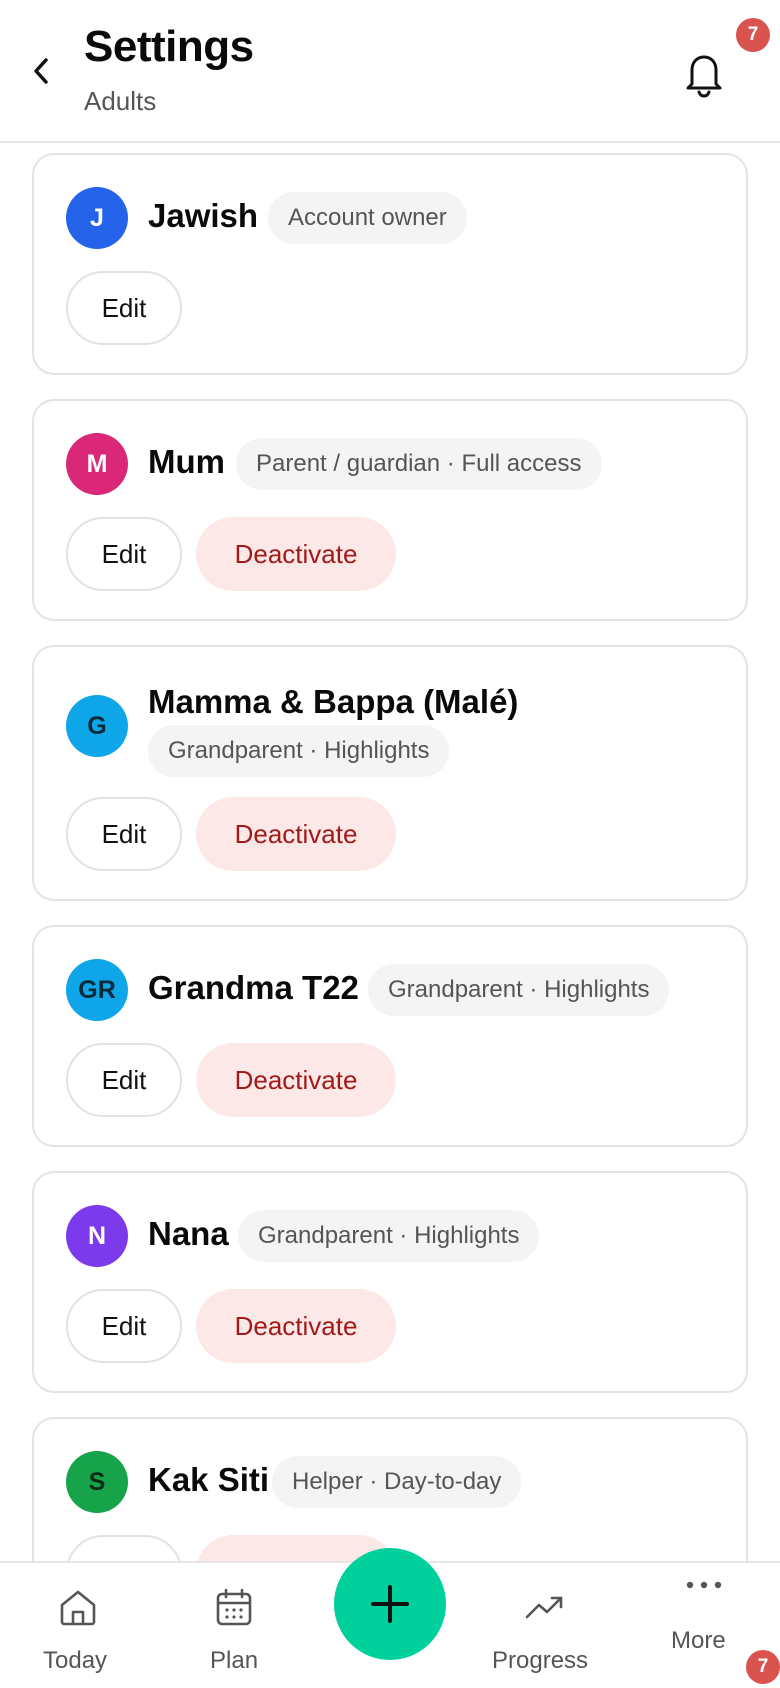  I want to click on role-badge: Account owner, so click(367, 218).